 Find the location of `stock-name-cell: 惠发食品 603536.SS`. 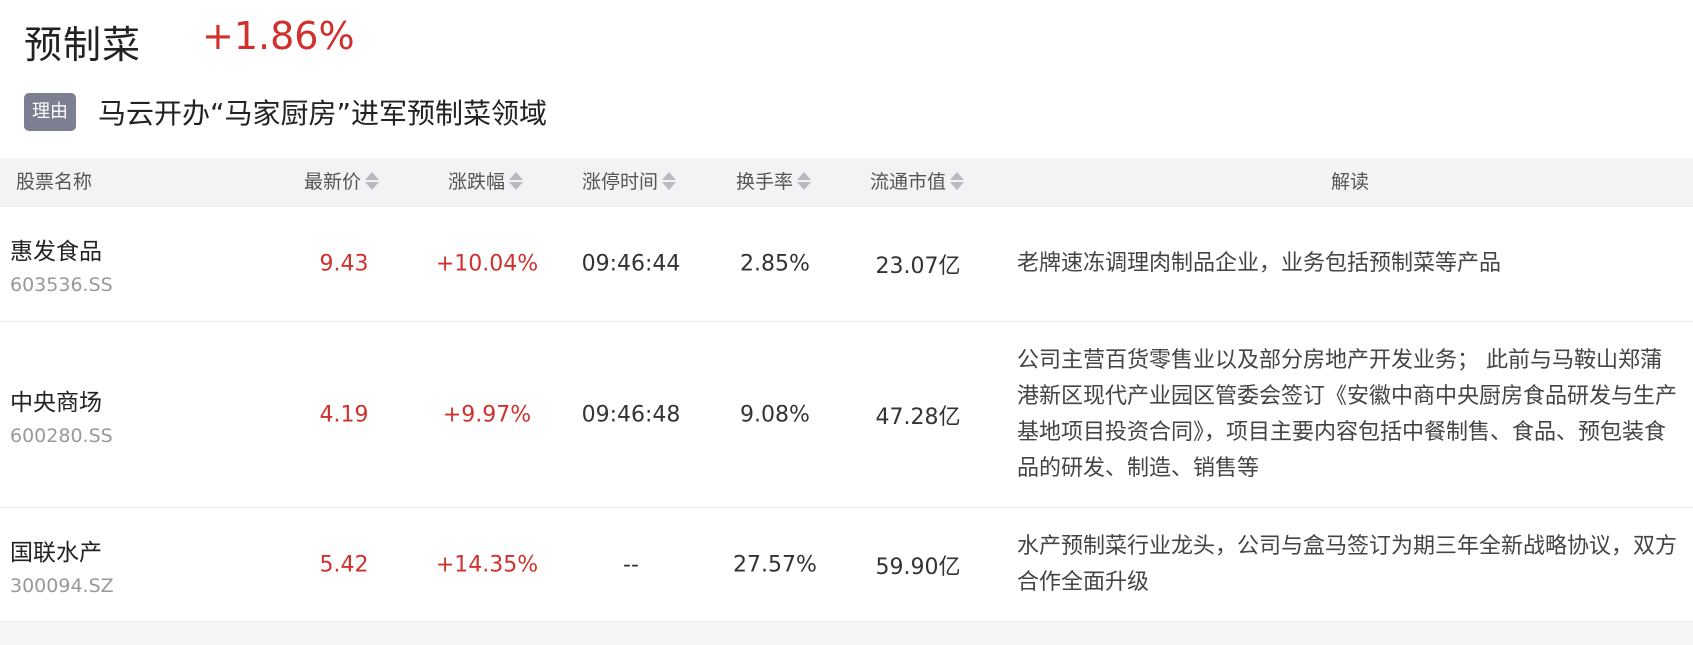

stock-name-cell: 惠发食品 603536.SS is located at coordinates (61, 264).